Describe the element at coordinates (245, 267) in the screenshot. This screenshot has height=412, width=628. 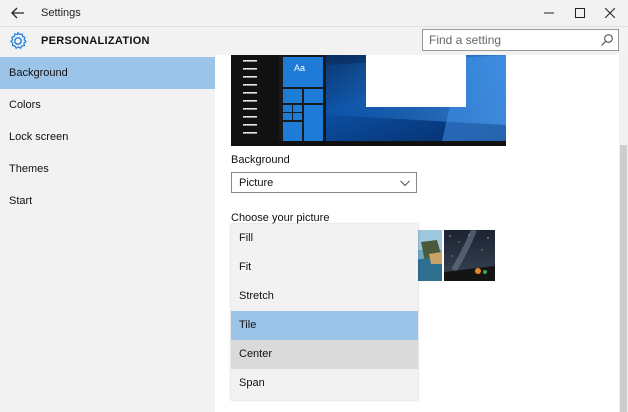
I see `fit-option-label: Fit` at that location.